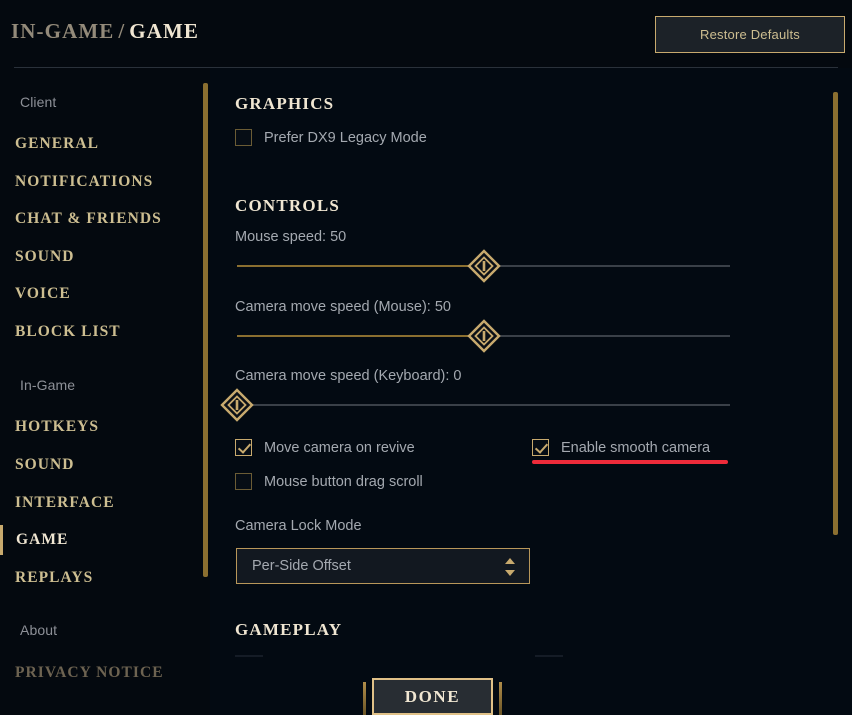 This screenshot has width=852, height=715. I want to click on sidebar-item-label: REPLAYS, so click(54, 577).